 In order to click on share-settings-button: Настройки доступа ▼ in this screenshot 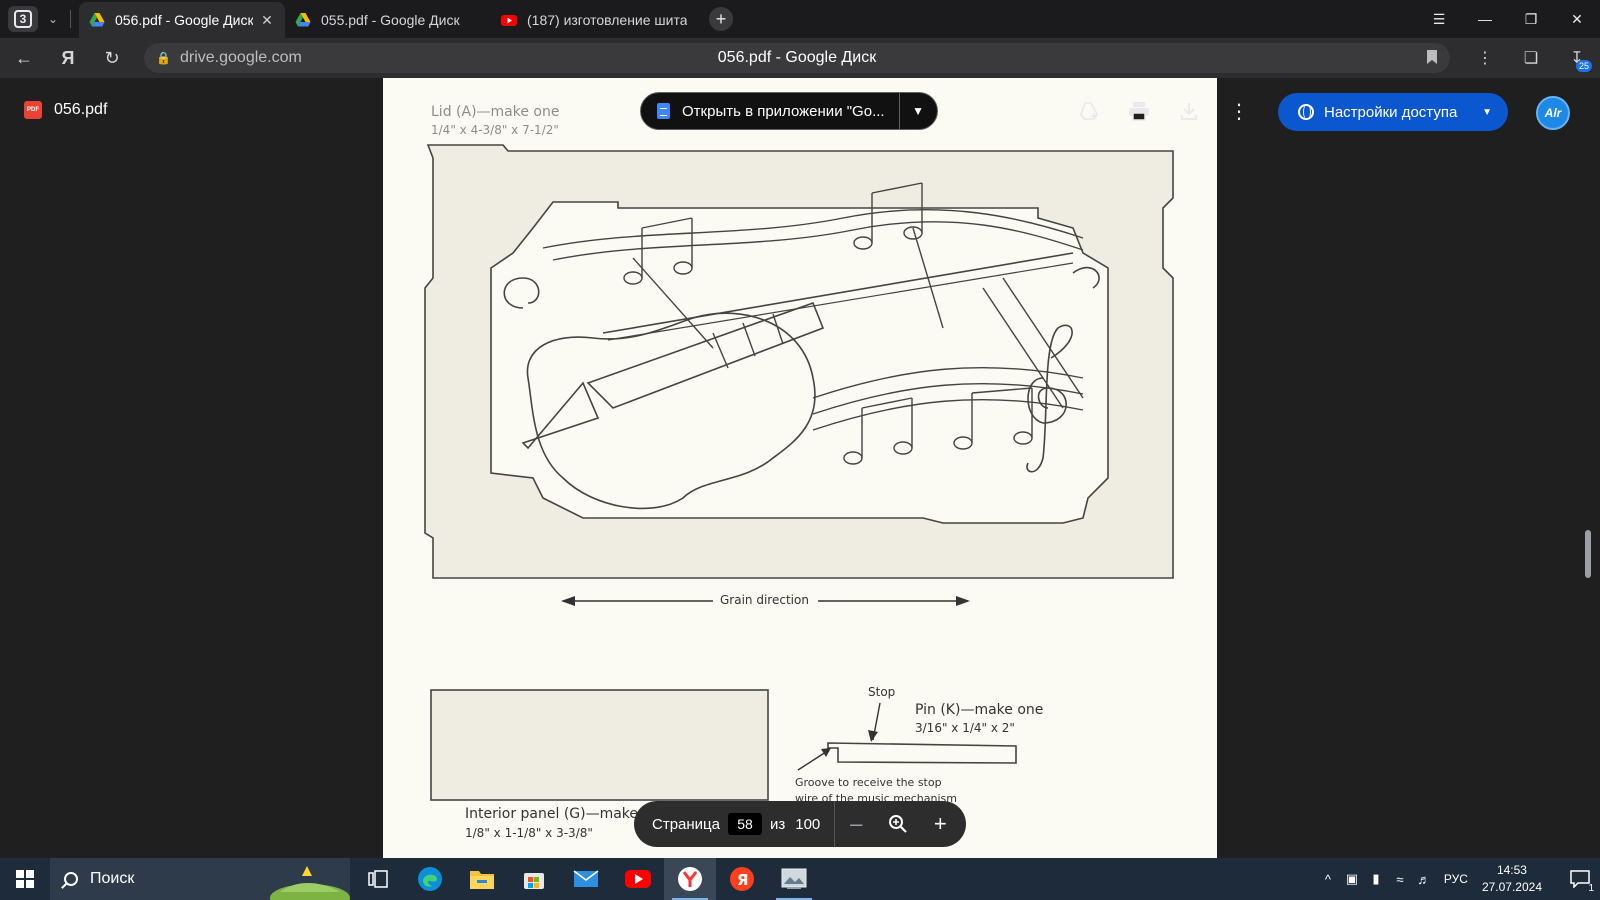, I will do `click(1393, 112)`.